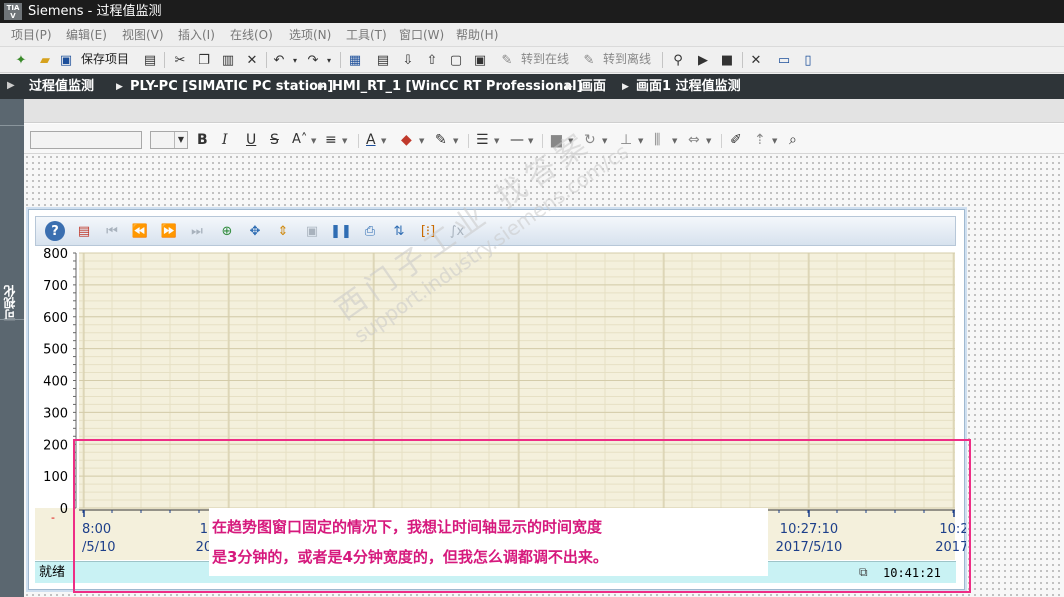  Describe the element at coordinates (589, 60) in the screenshot. I see `go-offline-icon: ✎` at that location.